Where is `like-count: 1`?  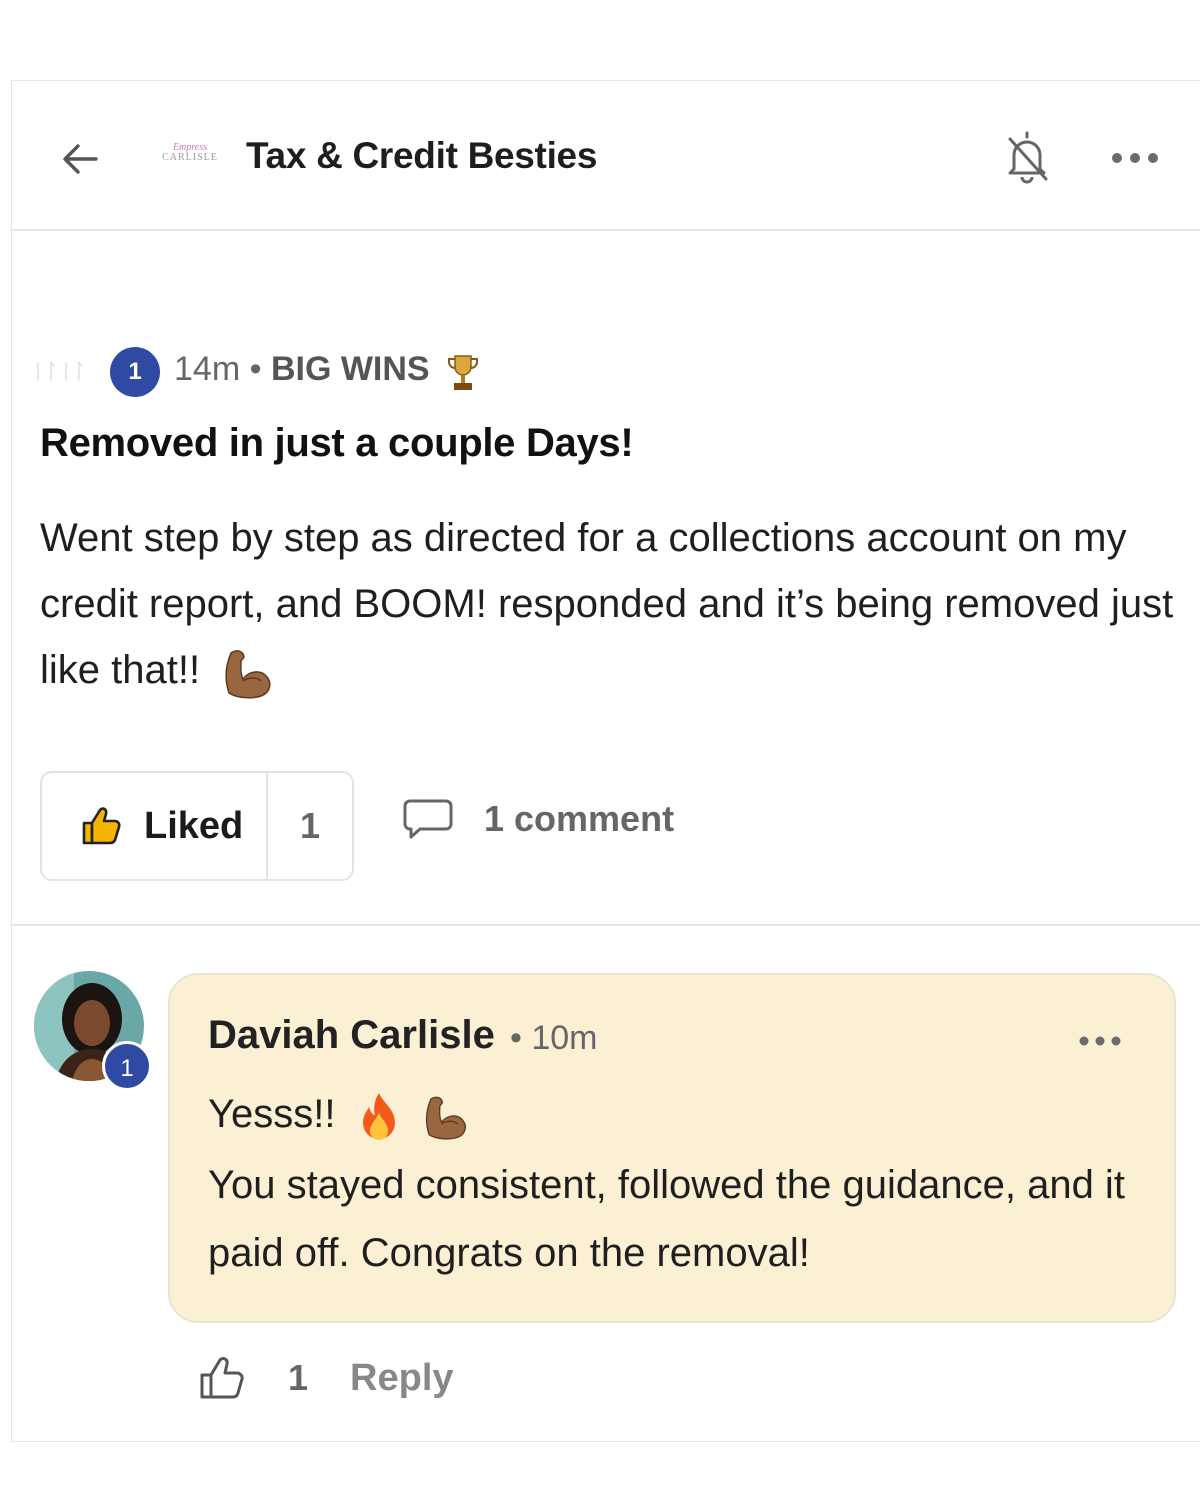 like-count: 1 is located at coordinates (310, 826).